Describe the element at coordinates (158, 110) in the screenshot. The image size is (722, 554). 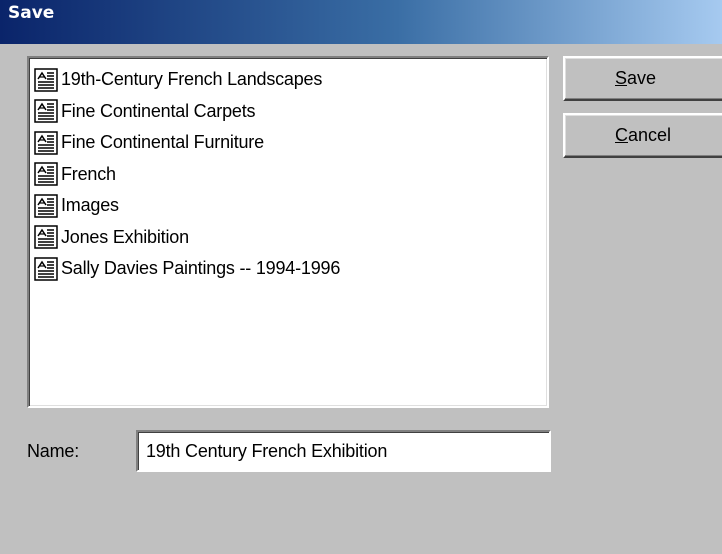
I see `list-item-label: Fine Continental Carpets` at that location.